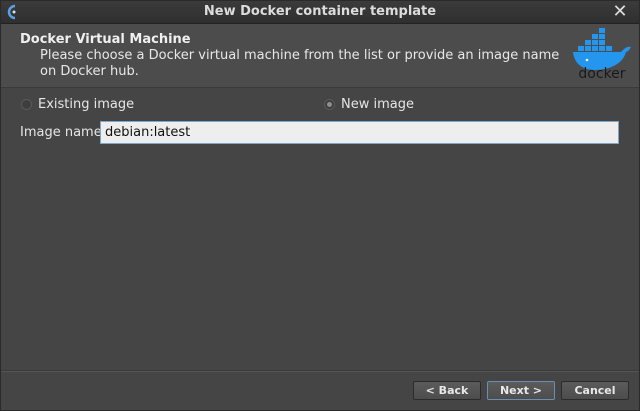  Describe the element at coordinates (377, 104) in the screenshot. I see `new-image-label: New image` at that location.